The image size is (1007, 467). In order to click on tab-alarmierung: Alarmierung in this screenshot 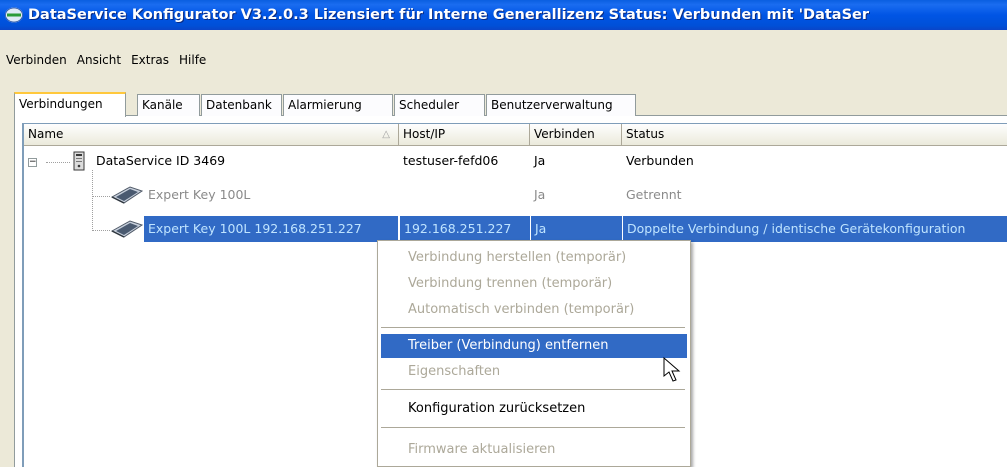, I will do `click(338, 105)`.